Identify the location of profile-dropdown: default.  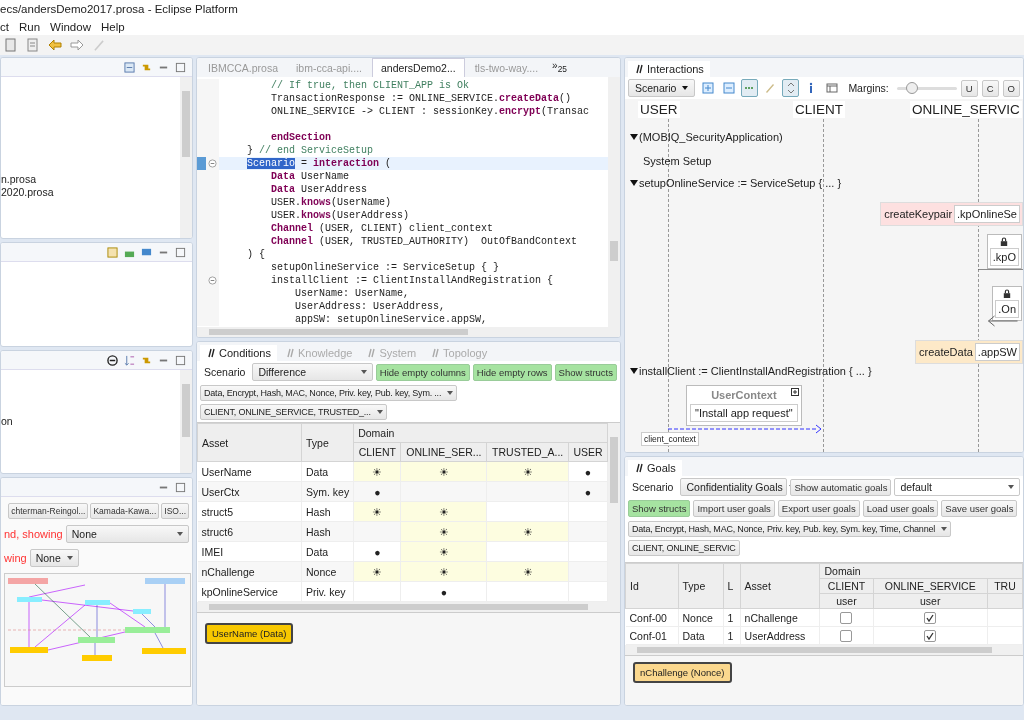
(957, 487).